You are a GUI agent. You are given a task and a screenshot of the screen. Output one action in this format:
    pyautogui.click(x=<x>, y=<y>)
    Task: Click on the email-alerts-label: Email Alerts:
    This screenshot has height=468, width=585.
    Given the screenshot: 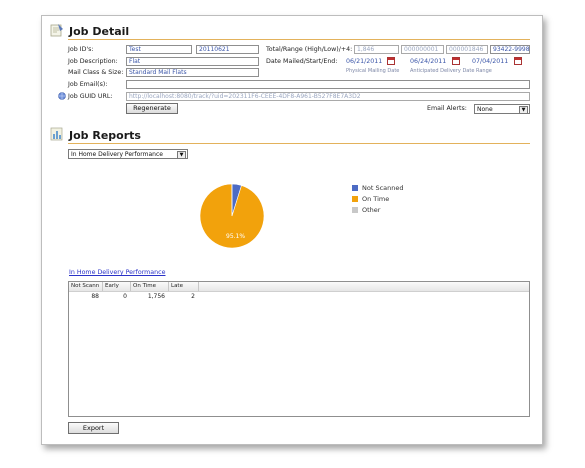 What is the action you would take?
    pyautogui.click(x=447, y=108)
    